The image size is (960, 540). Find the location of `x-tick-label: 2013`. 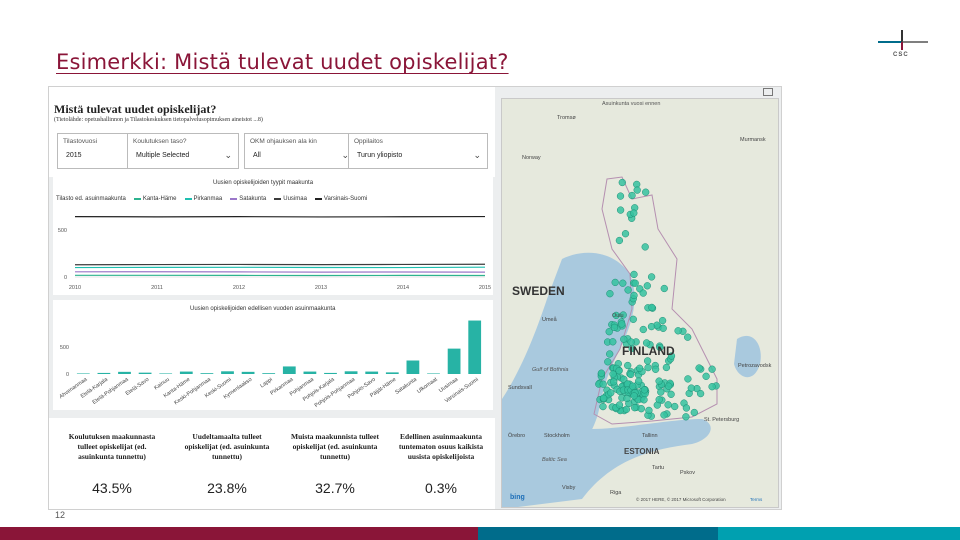

x-tick-label: 2013 is located at coordinates (321, 288).